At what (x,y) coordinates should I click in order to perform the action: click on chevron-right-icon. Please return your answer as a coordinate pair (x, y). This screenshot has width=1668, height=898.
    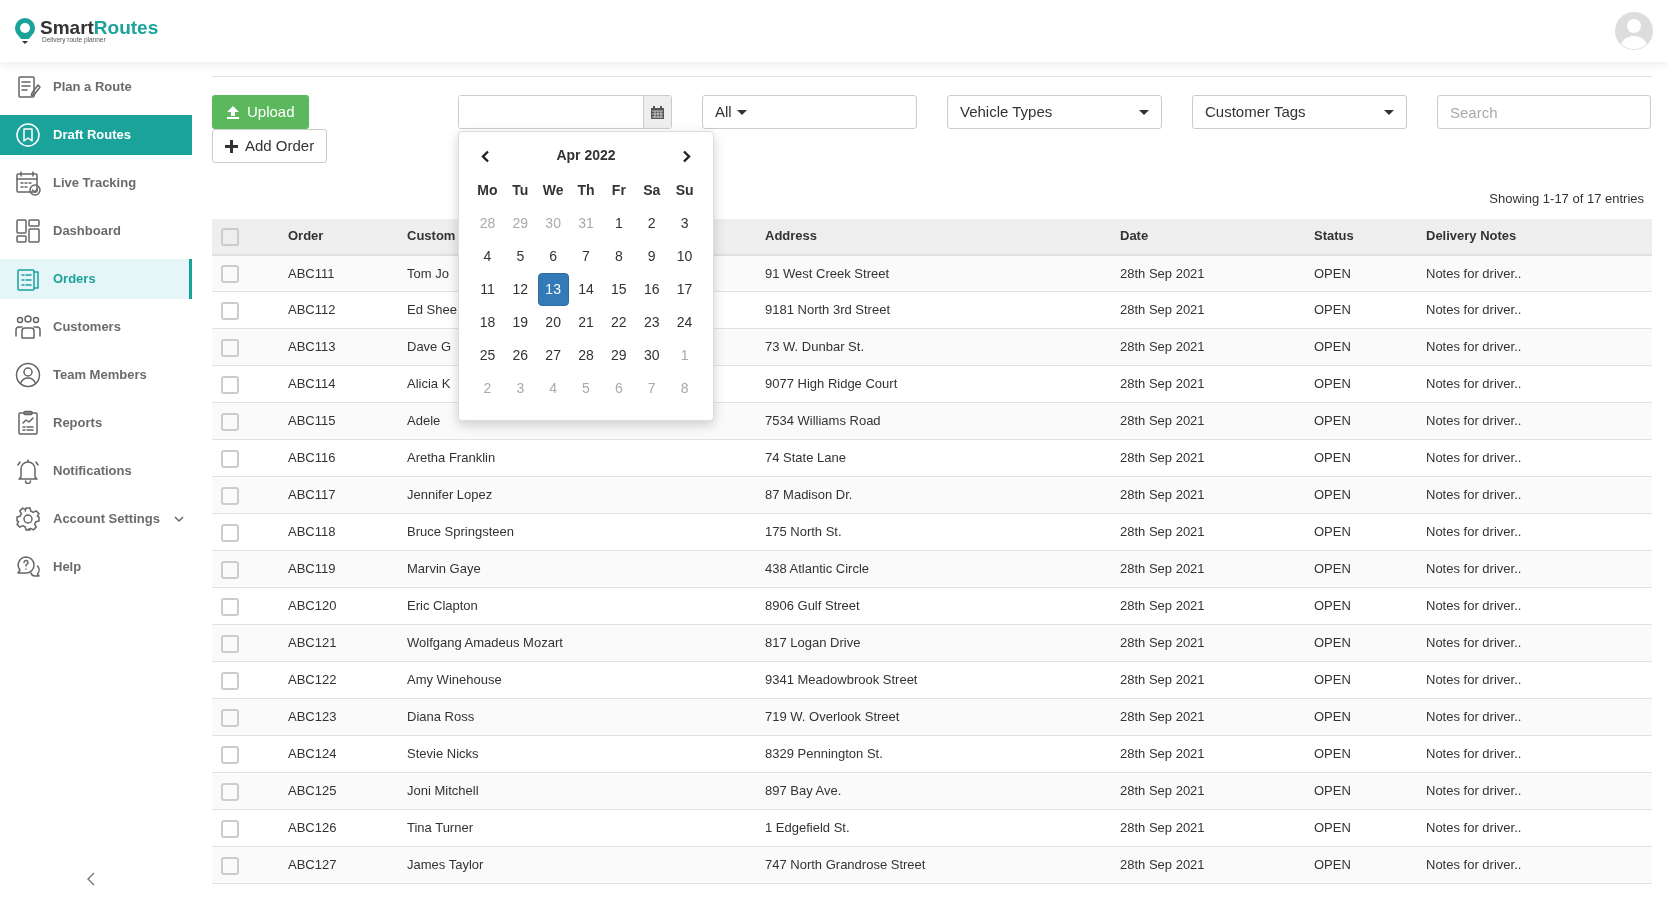
    Looking at the image, I should click on (686, 157).